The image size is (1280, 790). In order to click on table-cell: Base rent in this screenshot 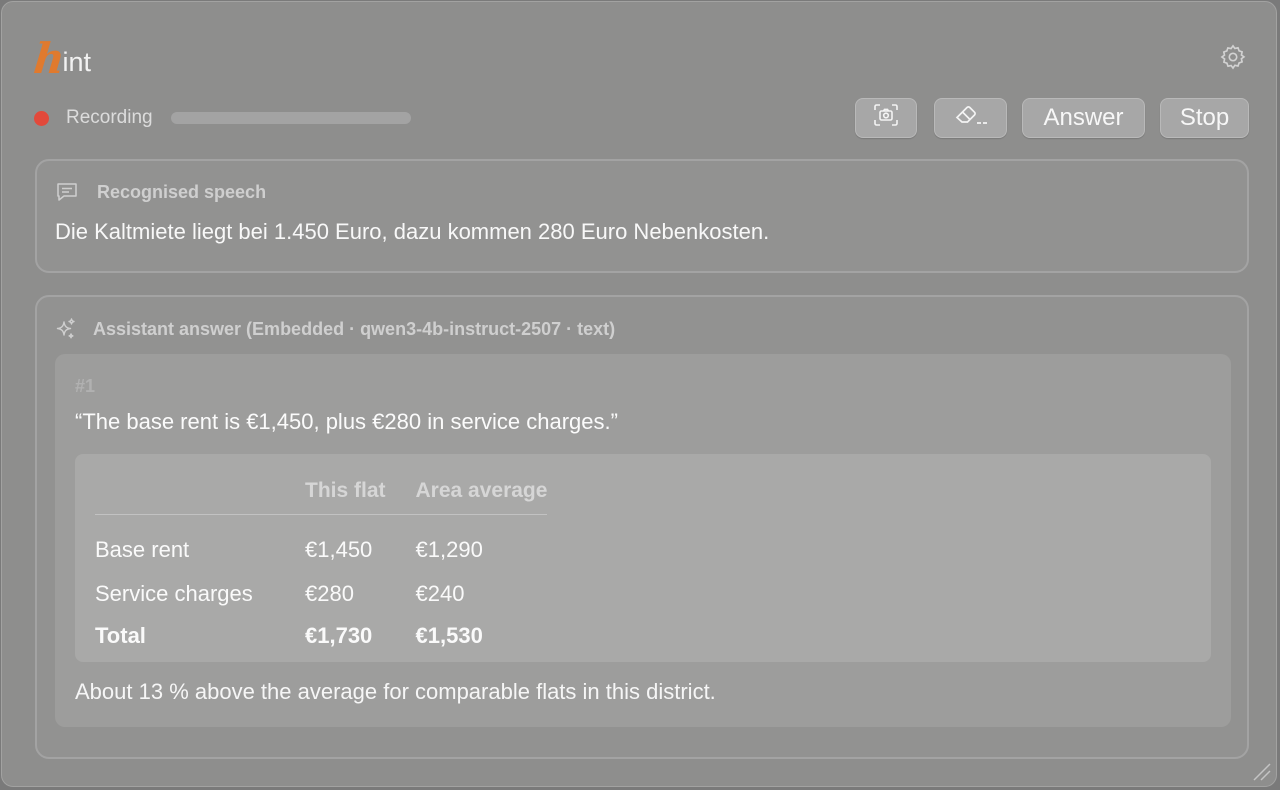, I will do `click(142, 549)`.